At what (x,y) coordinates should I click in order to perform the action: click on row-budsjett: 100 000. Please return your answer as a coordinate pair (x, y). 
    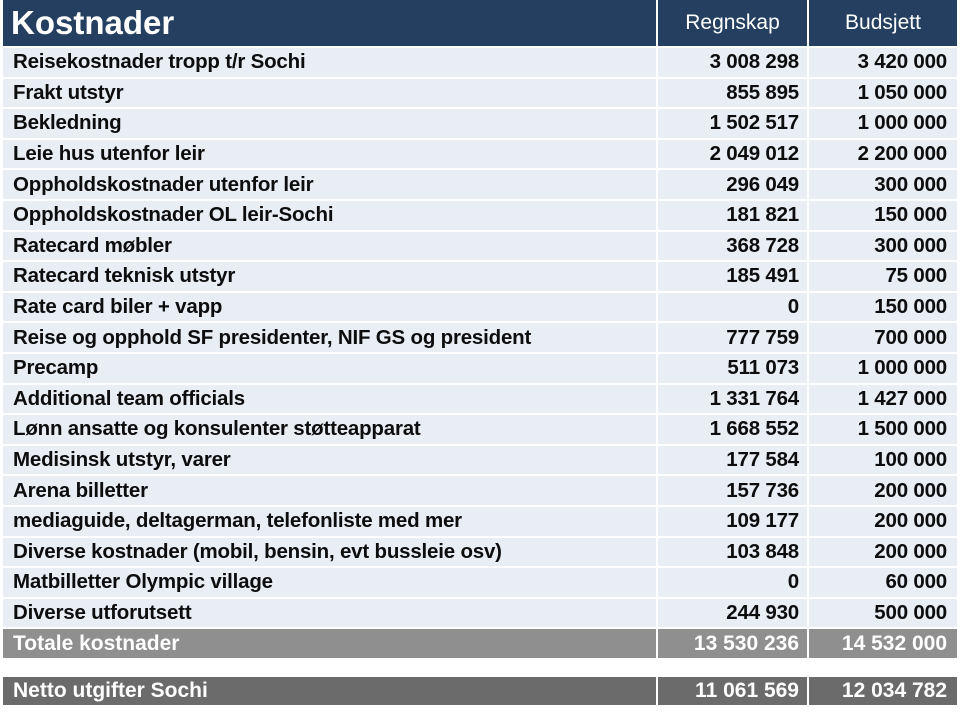
    Looking at the image, I should click on (883, 460).